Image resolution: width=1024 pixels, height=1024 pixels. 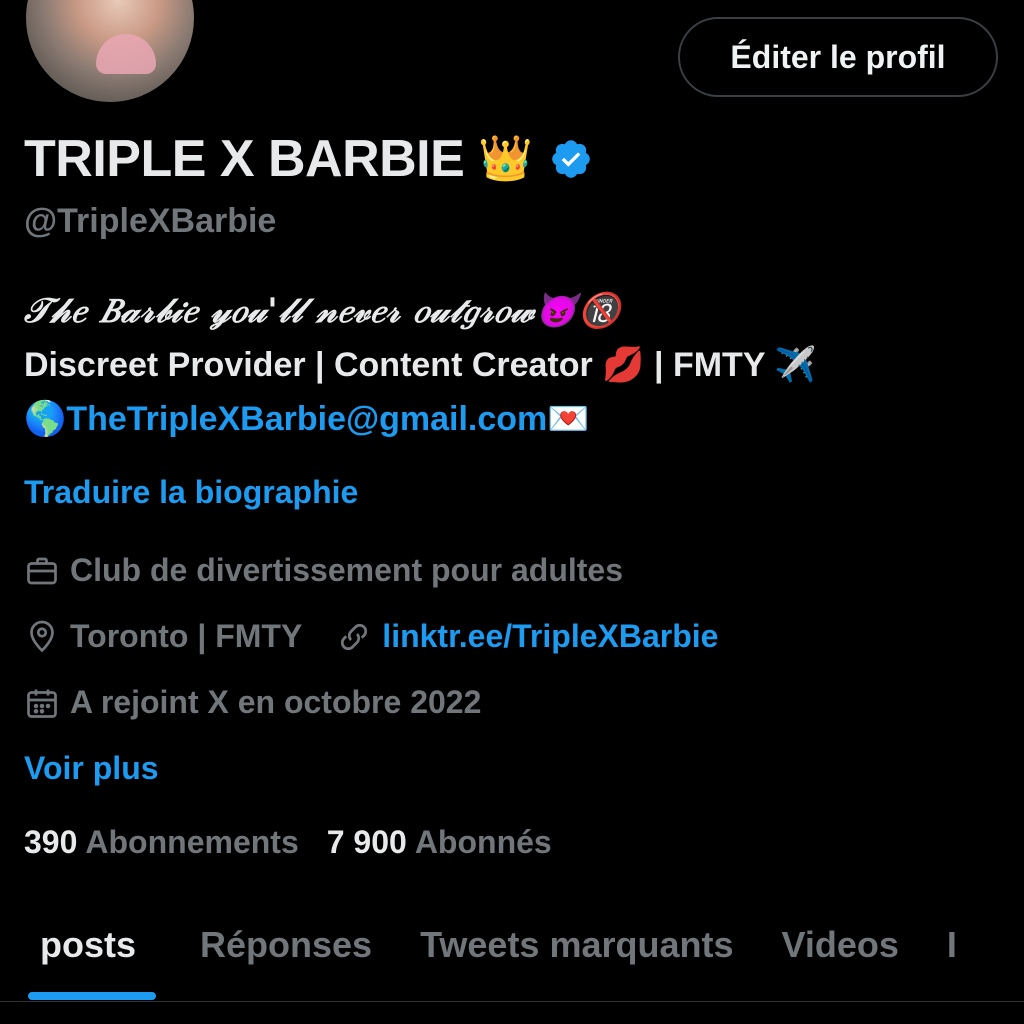 What do you see at coordinates (366, 842) in the screenshot?
I see `followers-count: 7 900` at bounding box center [366, 842].